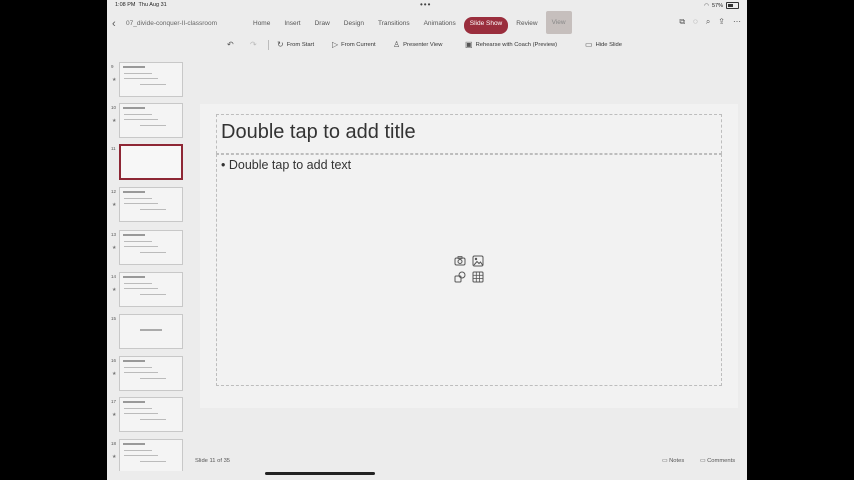 This screenshot has width=854, height=480. What do you see at coordinates (171, 23) in the screenshot?
I see `document-title: 07_divide-conquer-II-classroom` at bounding box center [171, 23].